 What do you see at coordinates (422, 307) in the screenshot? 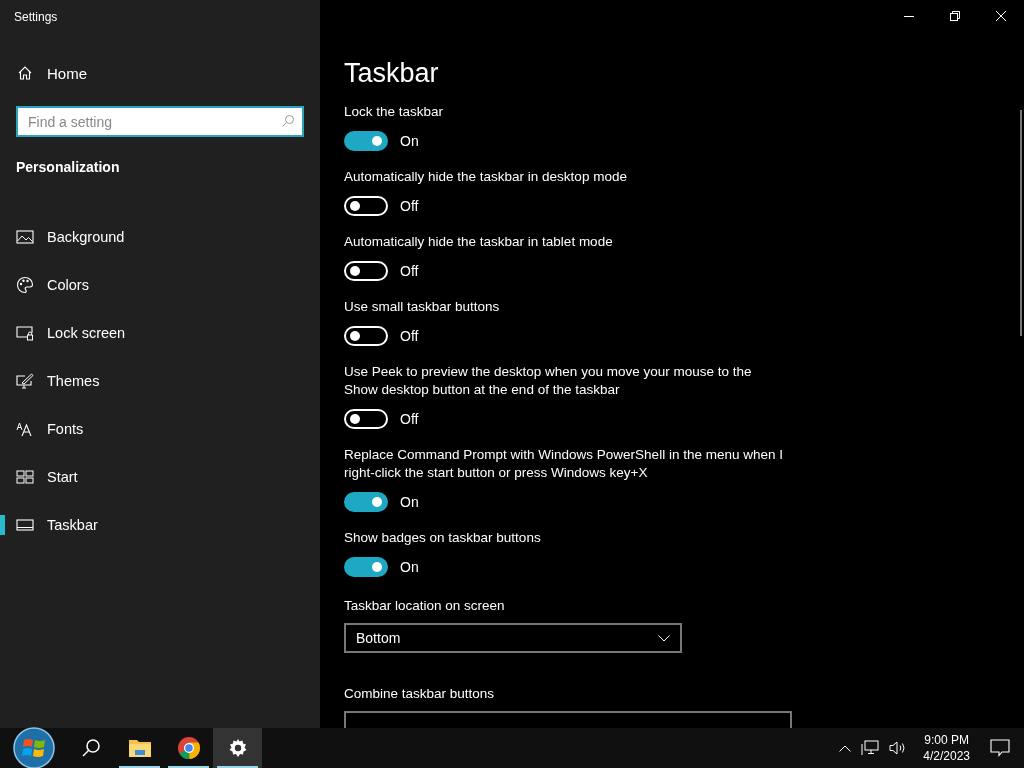
I see `setting-label: Use small taskbar buttons` at bounding box center [422, 307].